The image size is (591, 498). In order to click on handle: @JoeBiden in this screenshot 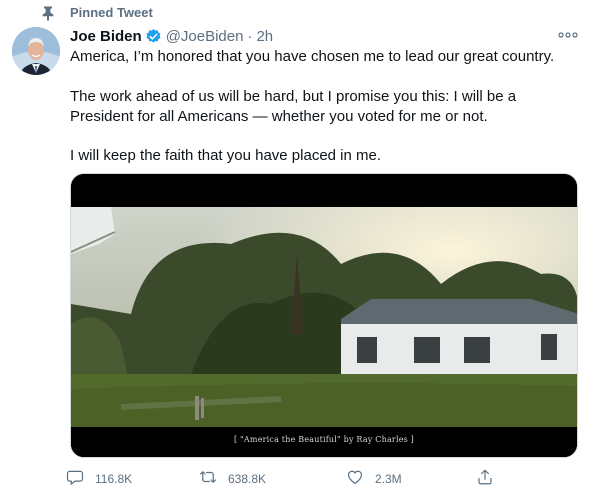, I will do `click(205, 36)`.